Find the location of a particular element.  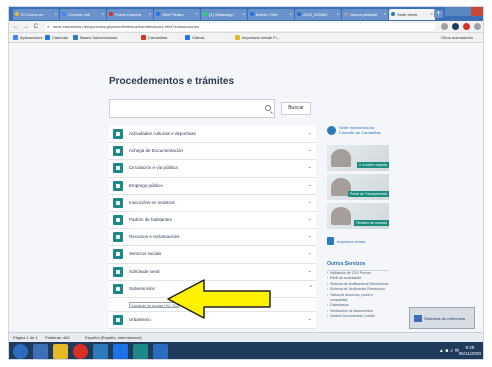

sidebar-banner: Rexistro de entrada is located at coordinates (358, 216).